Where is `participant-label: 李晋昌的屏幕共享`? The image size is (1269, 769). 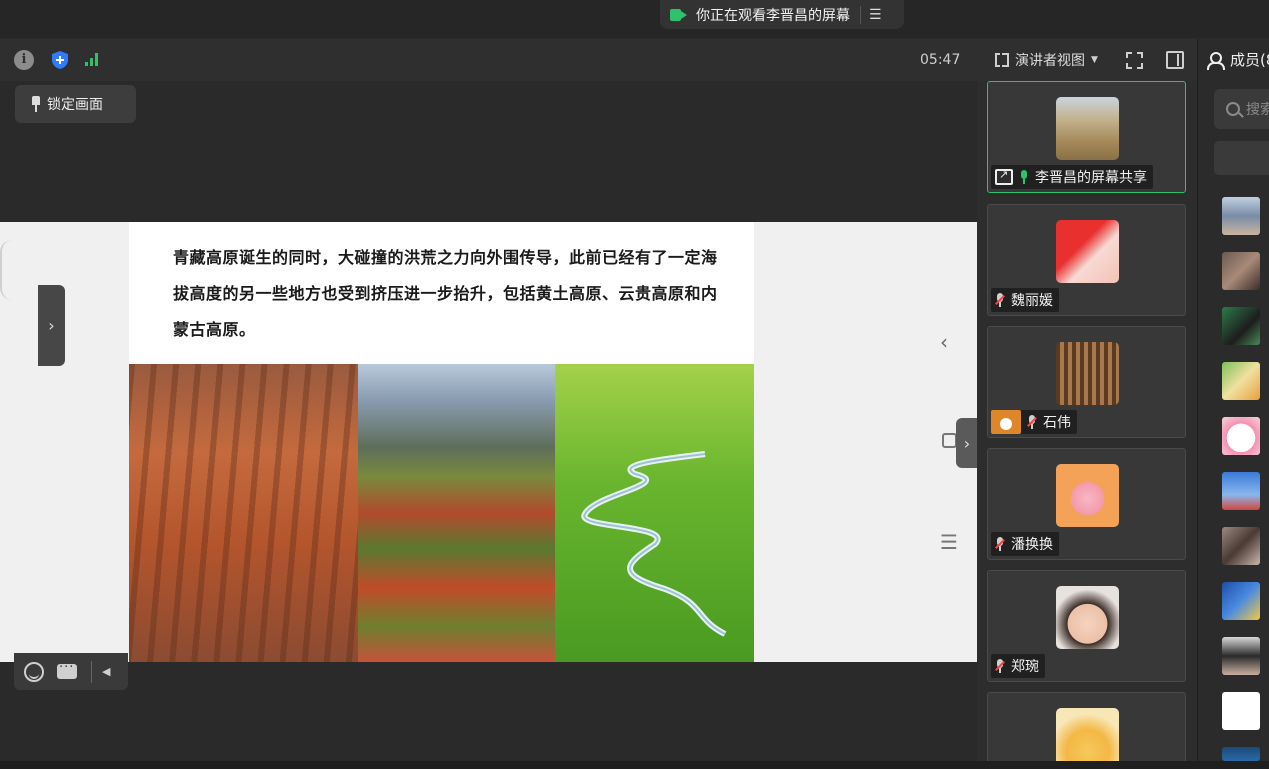
participant-label: 李晋昌的屏幕共享 is located at coordinates (1072, 177).